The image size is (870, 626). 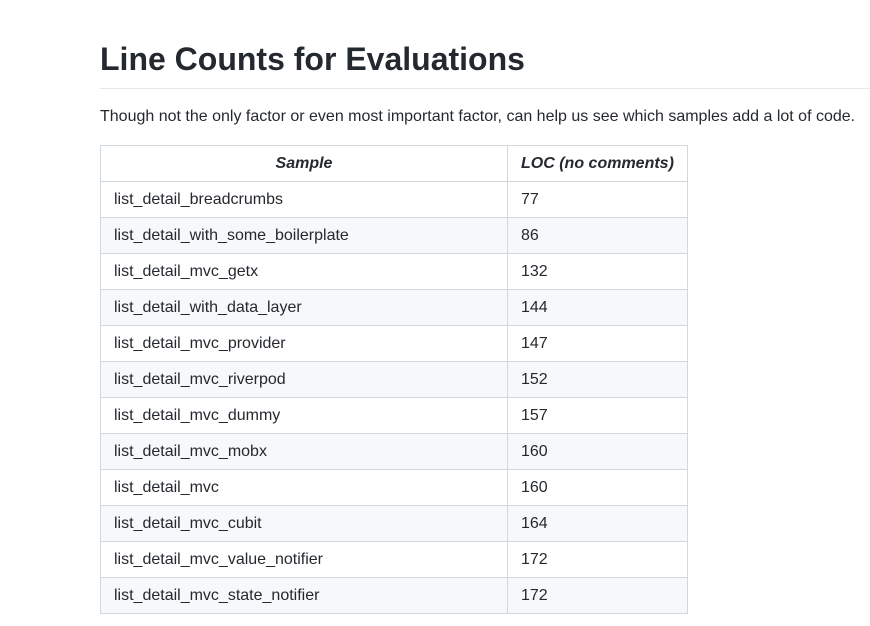 I want to click on sample-cell: list_detail_mvc_mobx, so click(x=304, y=451).